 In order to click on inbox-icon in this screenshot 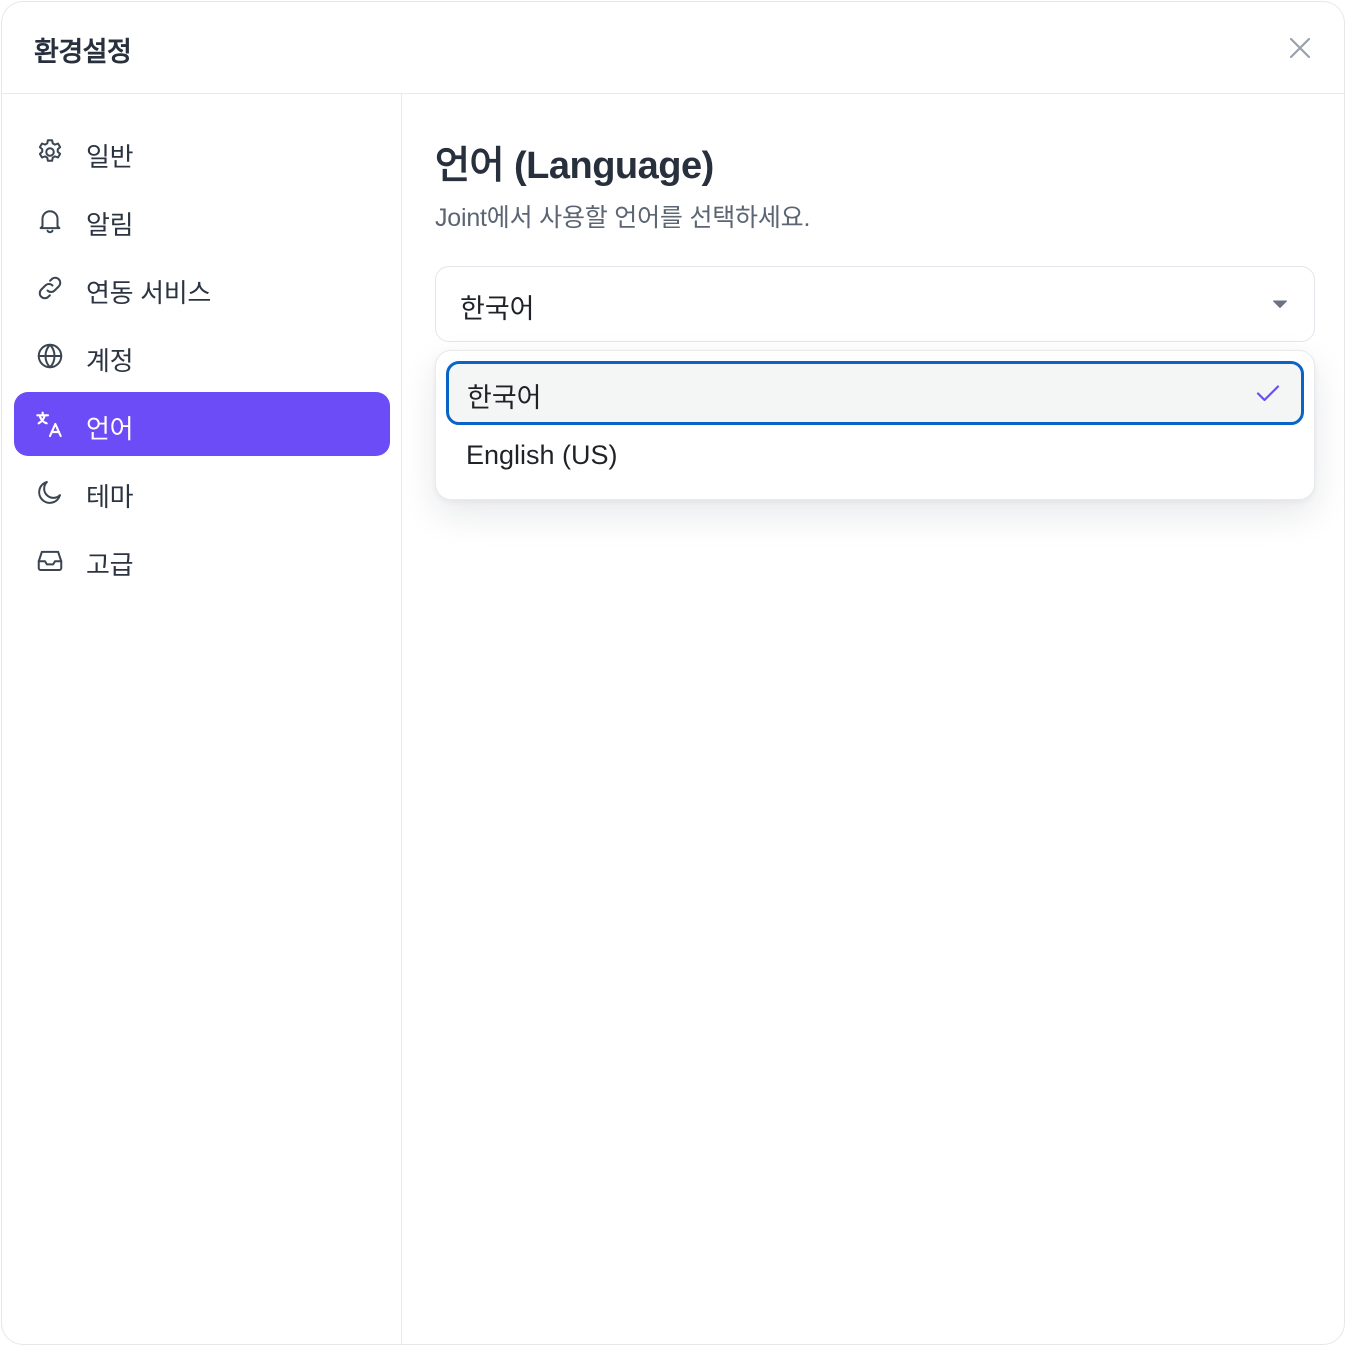, I will do `click(50, 560)`.